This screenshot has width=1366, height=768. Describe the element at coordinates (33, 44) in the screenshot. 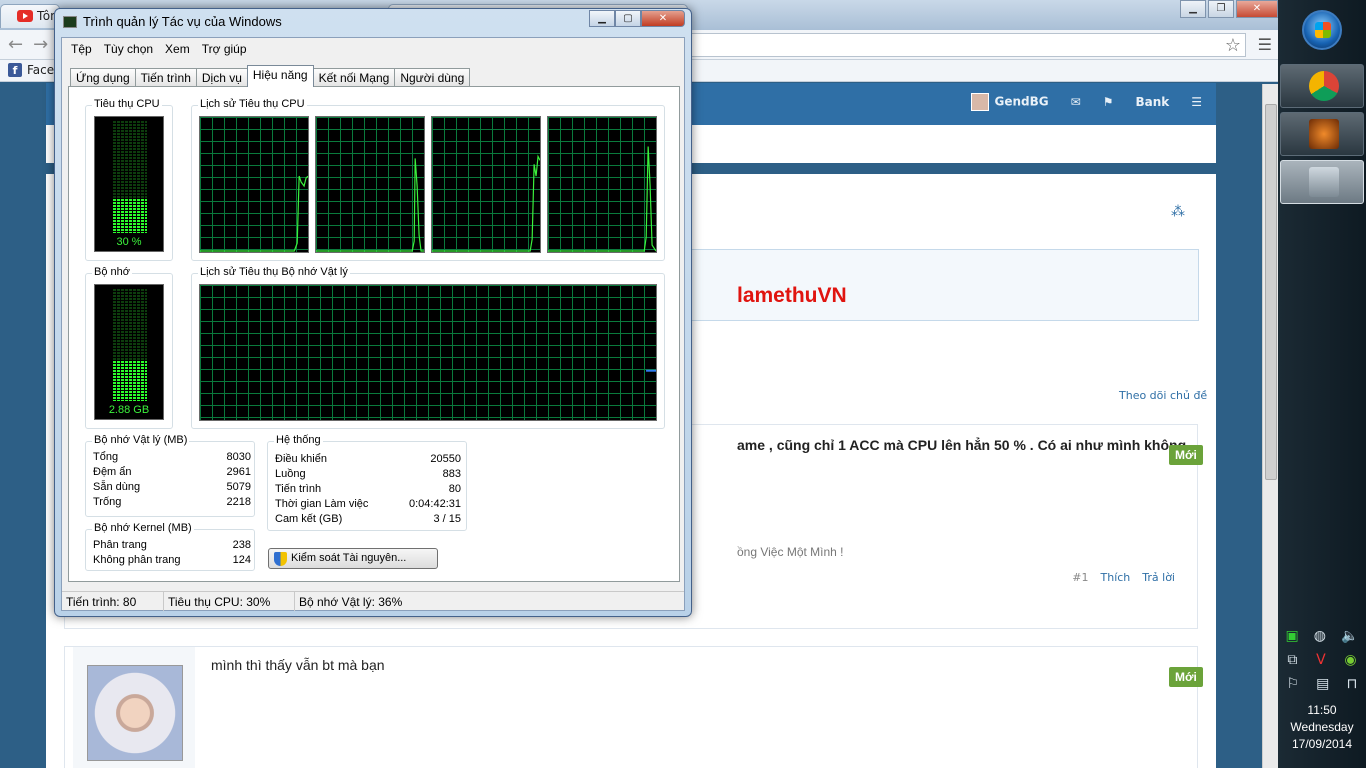

I see `back-forward-icons: ←→` at that location.